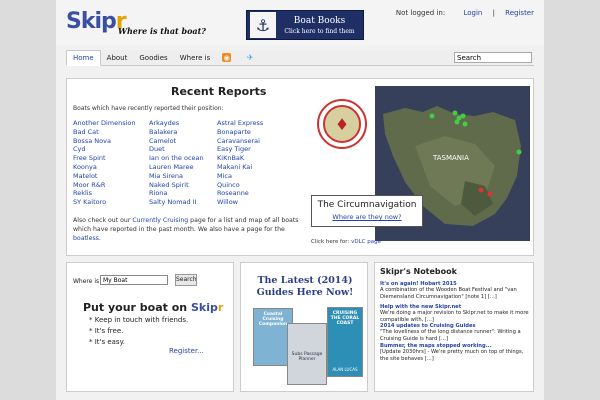  What do you see at coordinates (104, 123) in the screenshot?
I see `boat-link: Another Dimension` at bounding box center [104, 123].